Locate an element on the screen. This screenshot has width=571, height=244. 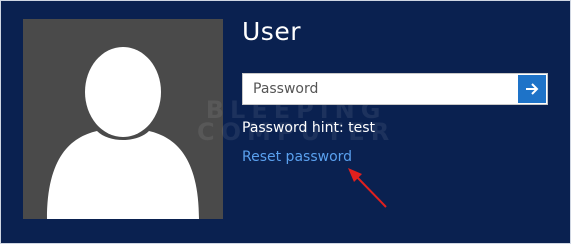
submit-button is located at coordinates (532, 89).